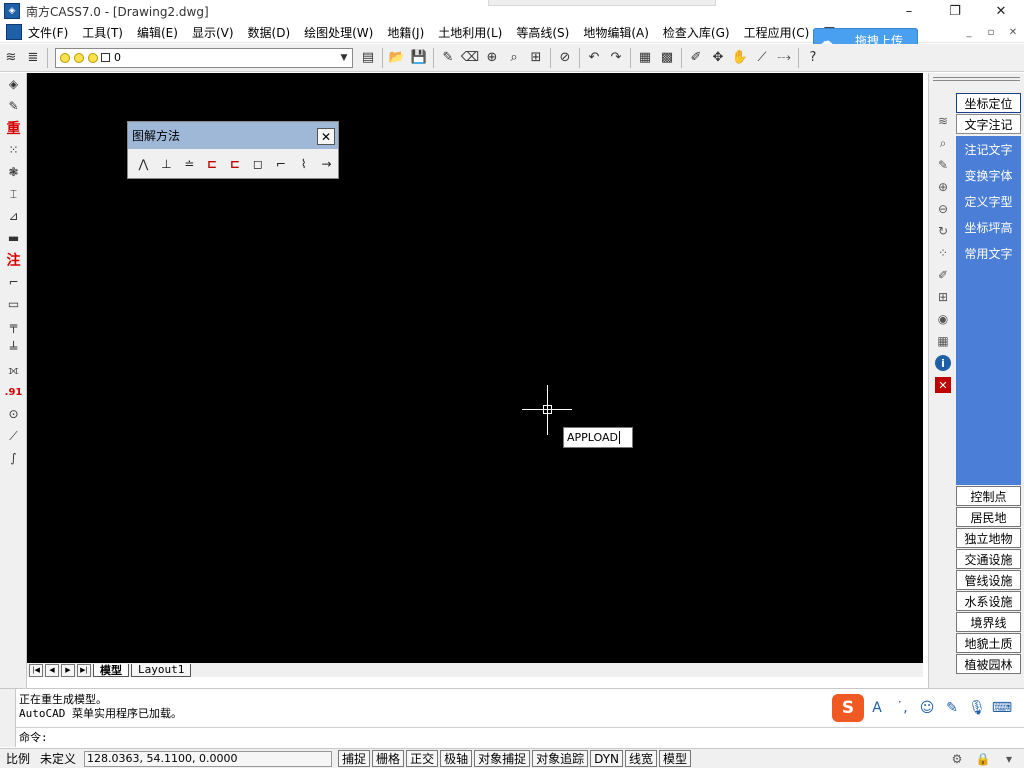 The width and height of the screenshot is (1024, 768). What do you see at coordinates (303, 164) in the screenshot?
I see `break-line-icon: ⌇` at bounding box center [303, 164].